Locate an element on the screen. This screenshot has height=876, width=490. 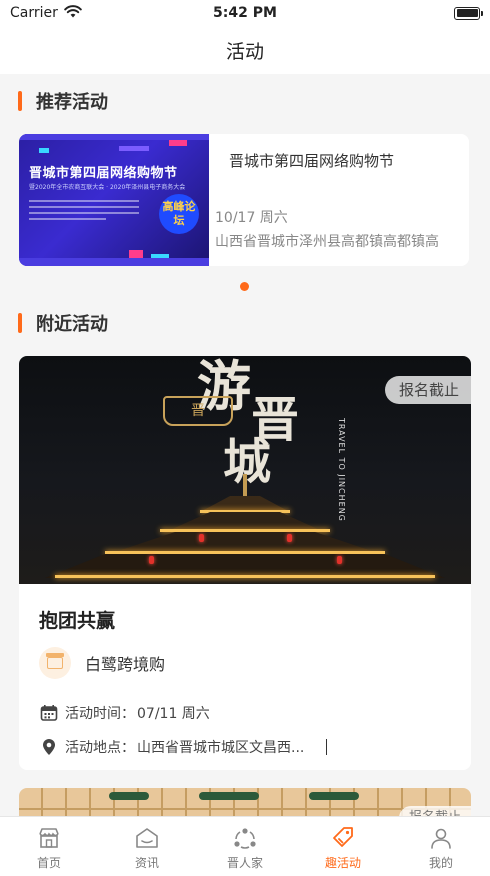
profile-icon is located at coordinates (441, 838).